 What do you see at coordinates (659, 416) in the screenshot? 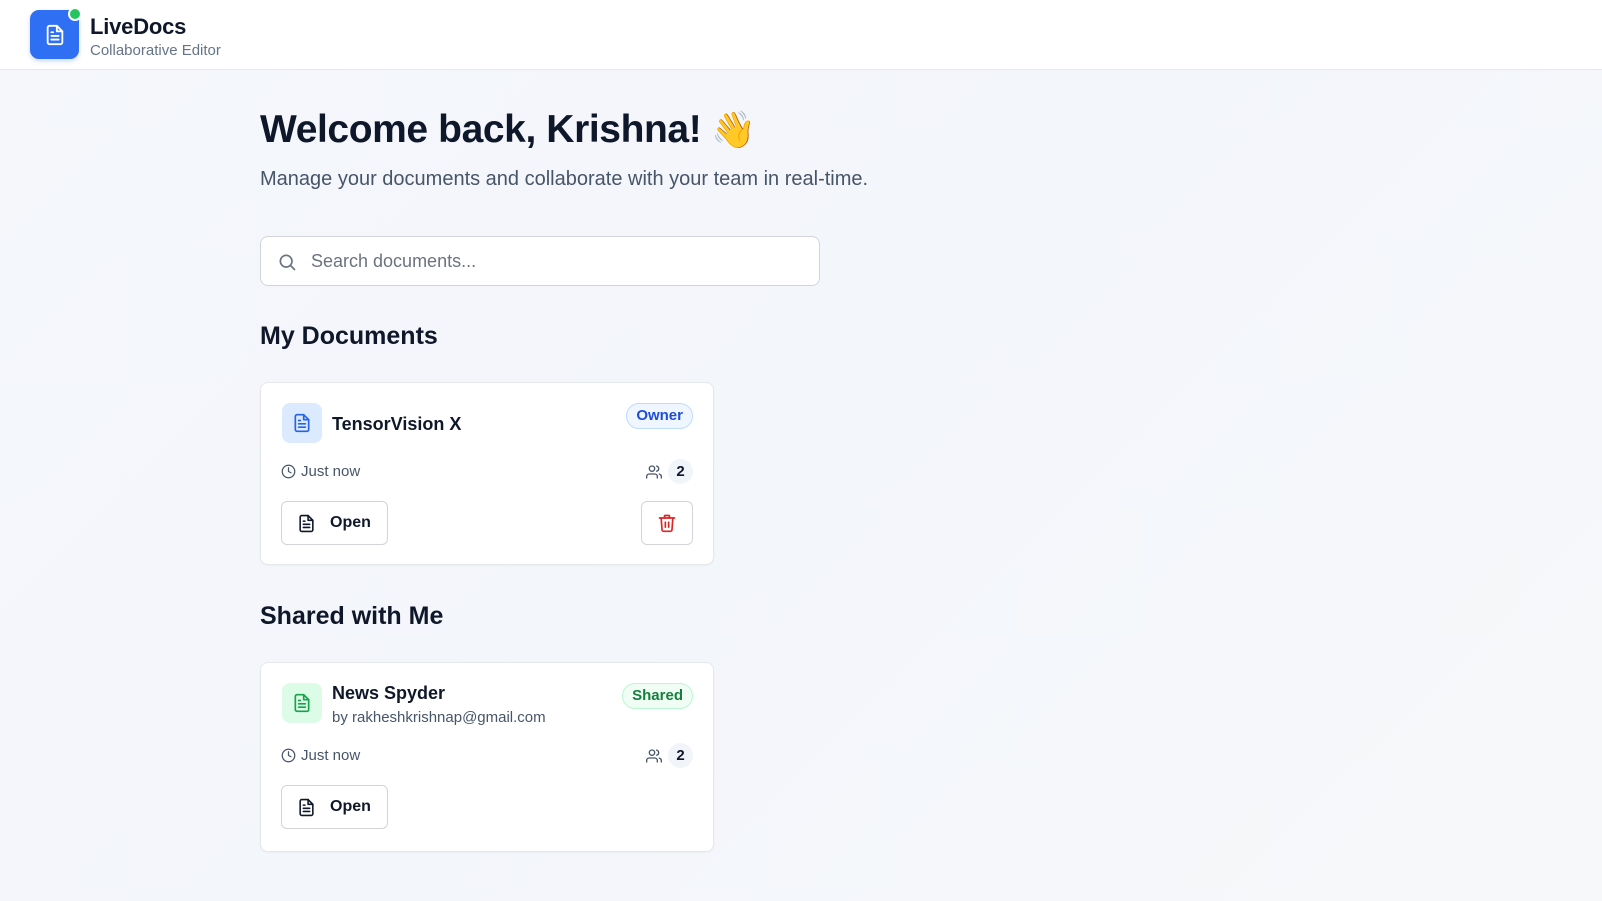
I see `owner-badge: Owner` at bounding box center [659, 416].